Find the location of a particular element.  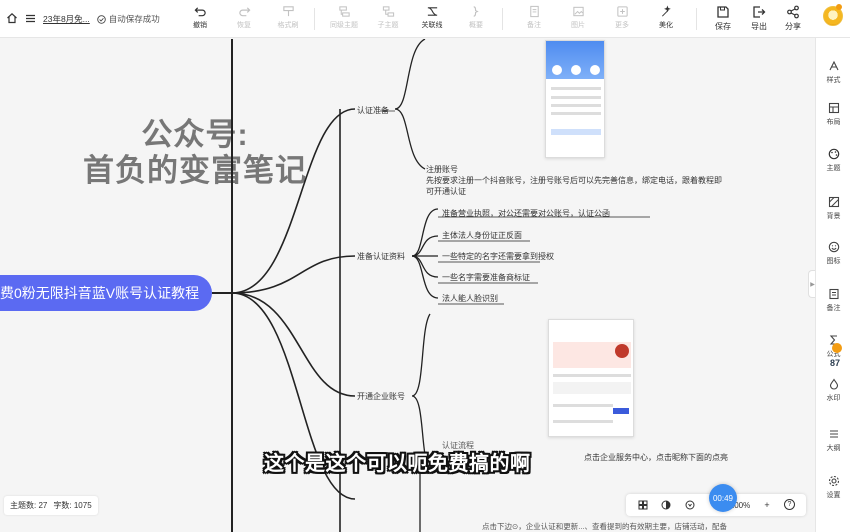

relation-line-icon is located at coordinates (432, 11).